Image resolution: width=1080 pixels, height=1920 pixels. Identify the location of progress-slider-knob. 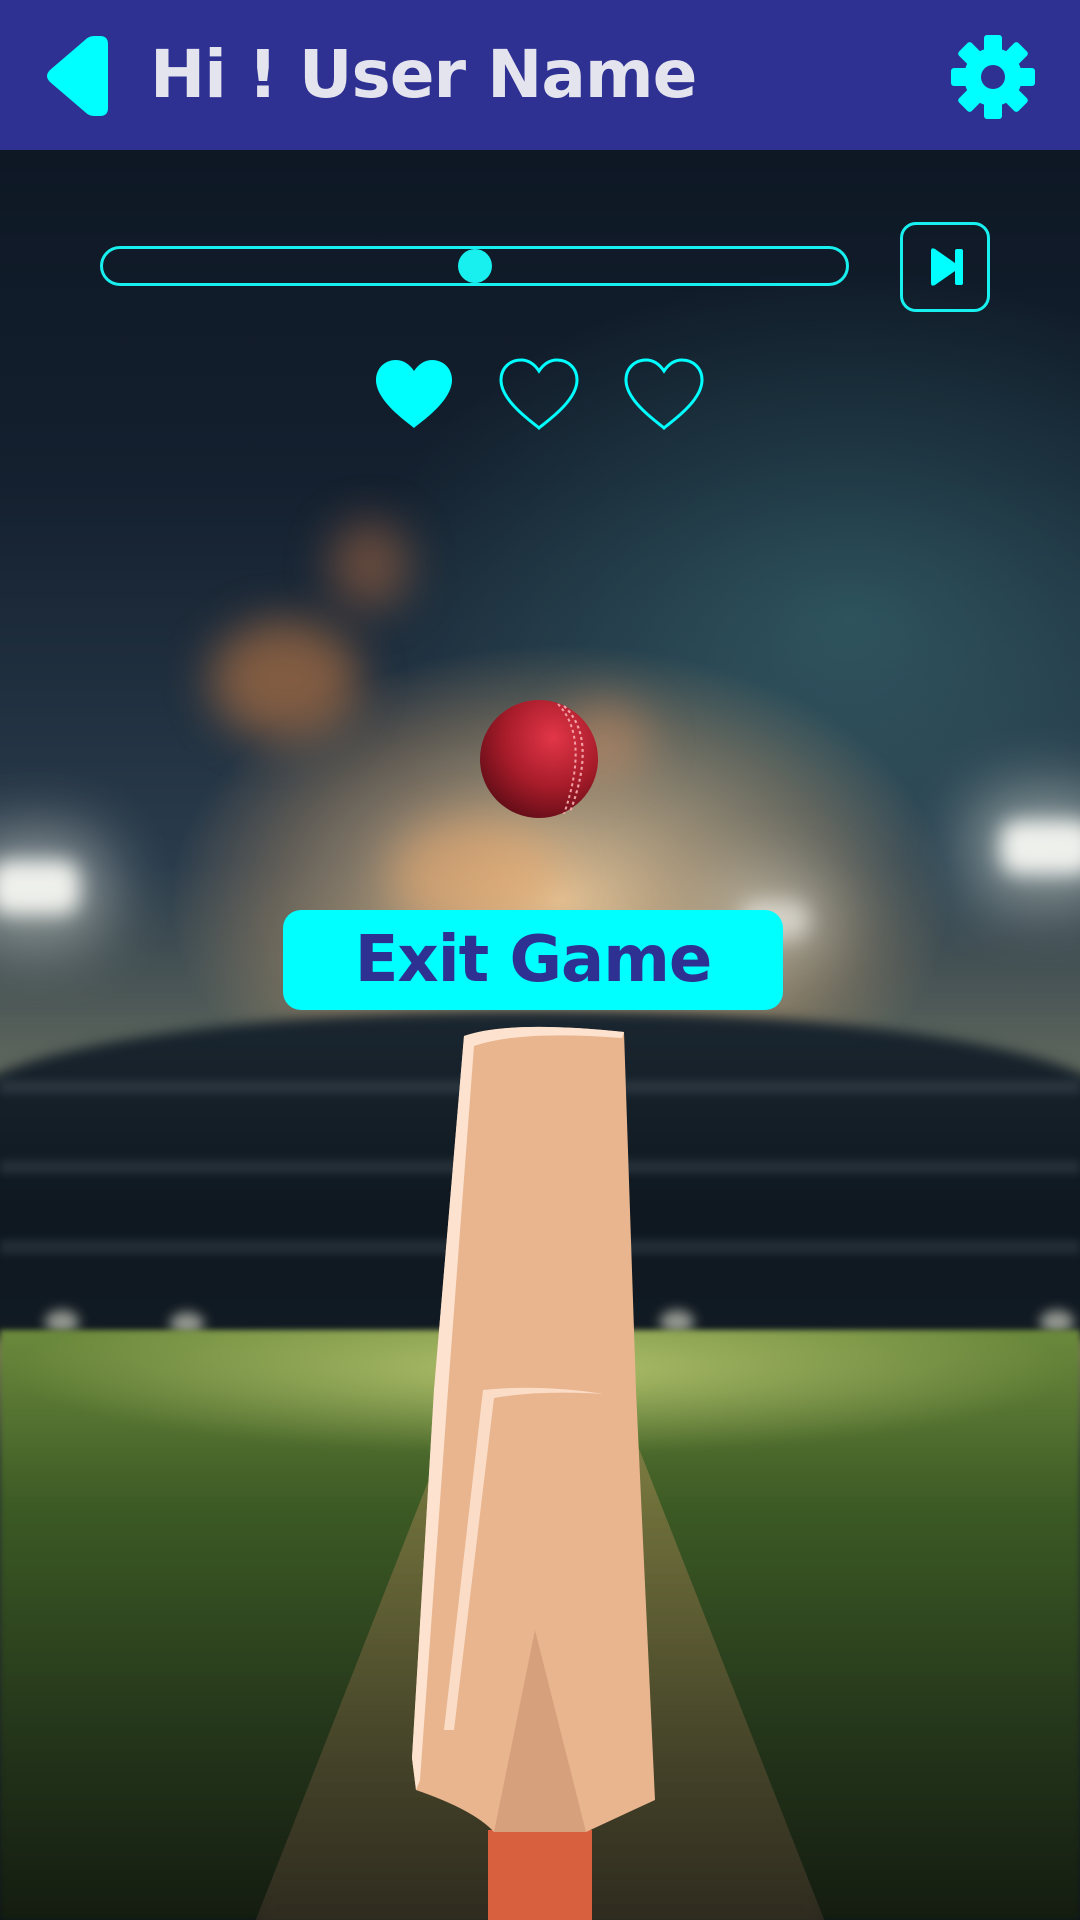
(474, 266).